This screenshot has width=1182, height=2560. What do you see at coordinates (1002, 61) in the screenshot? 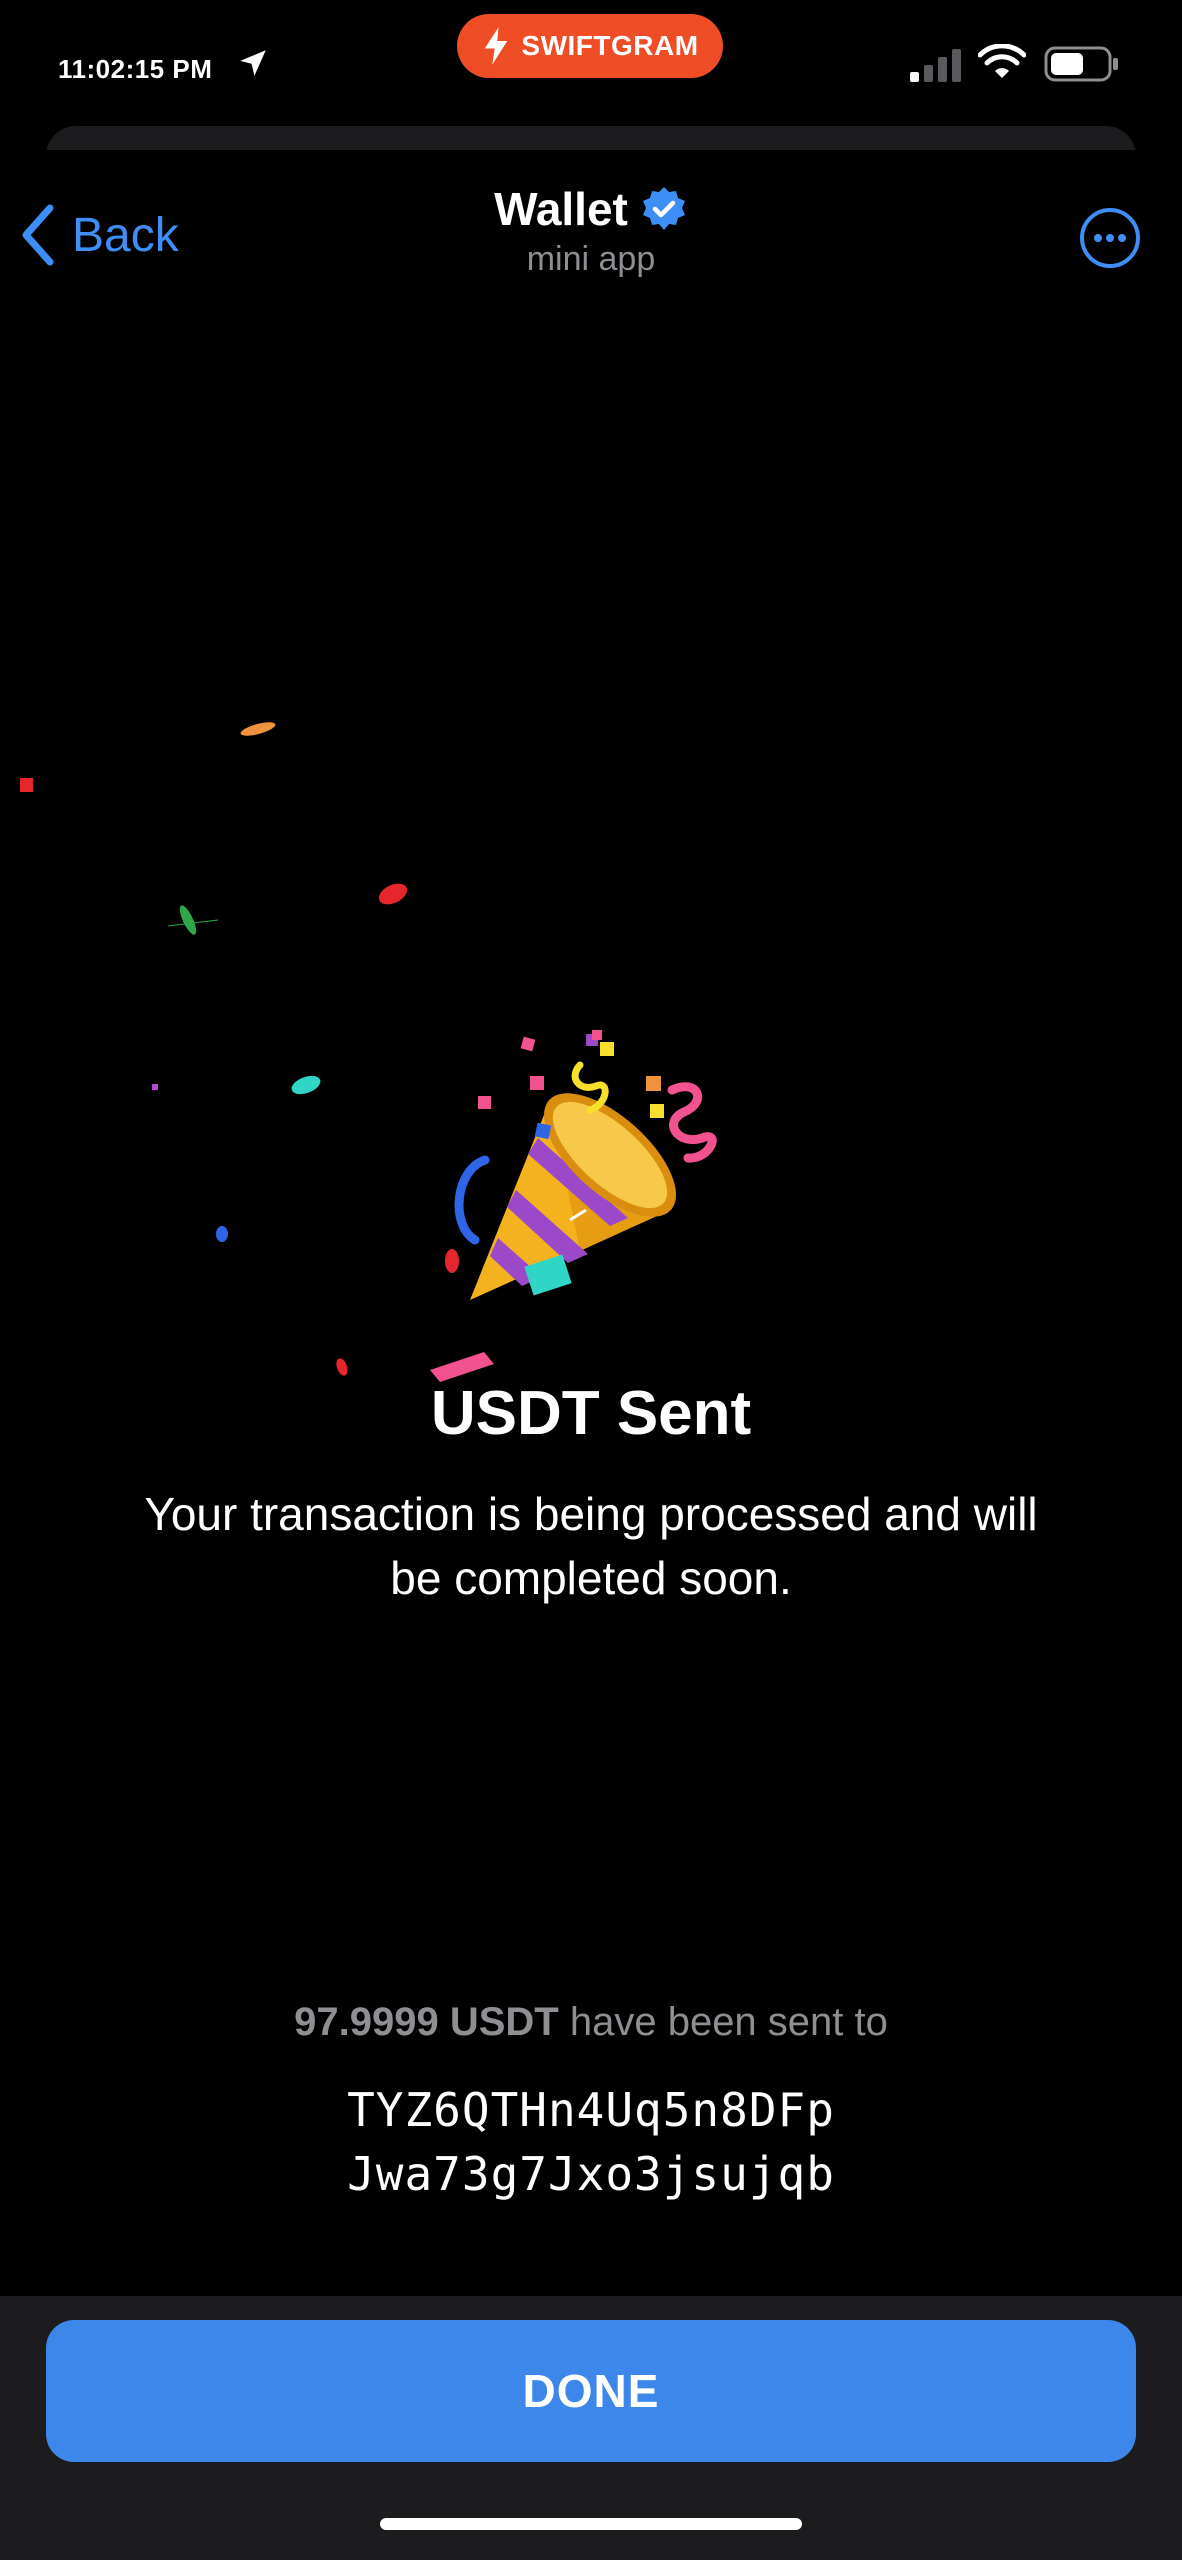
I see `wifi-icon` at bounding box center [1002, 61].